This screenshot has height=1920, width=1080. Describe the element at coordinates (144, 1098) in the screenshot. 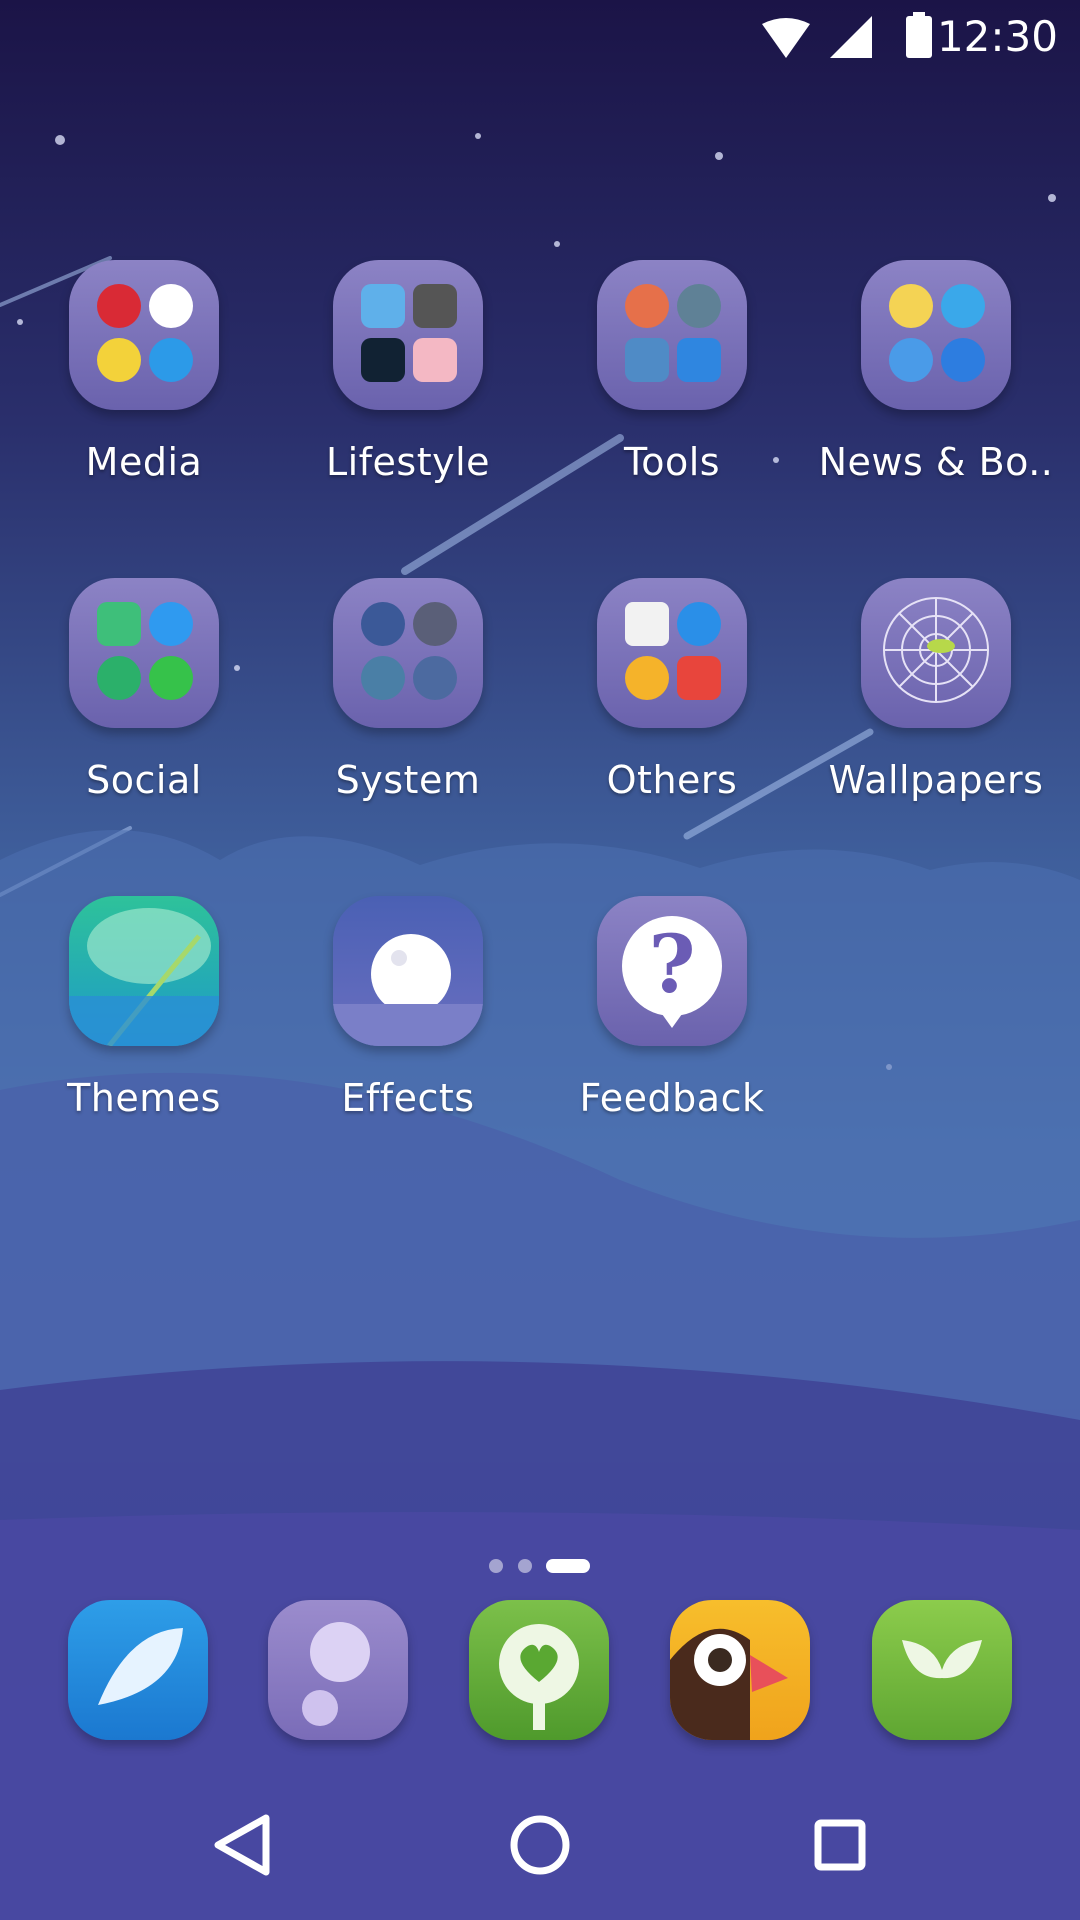

I see `app-label: Themes` at that location.